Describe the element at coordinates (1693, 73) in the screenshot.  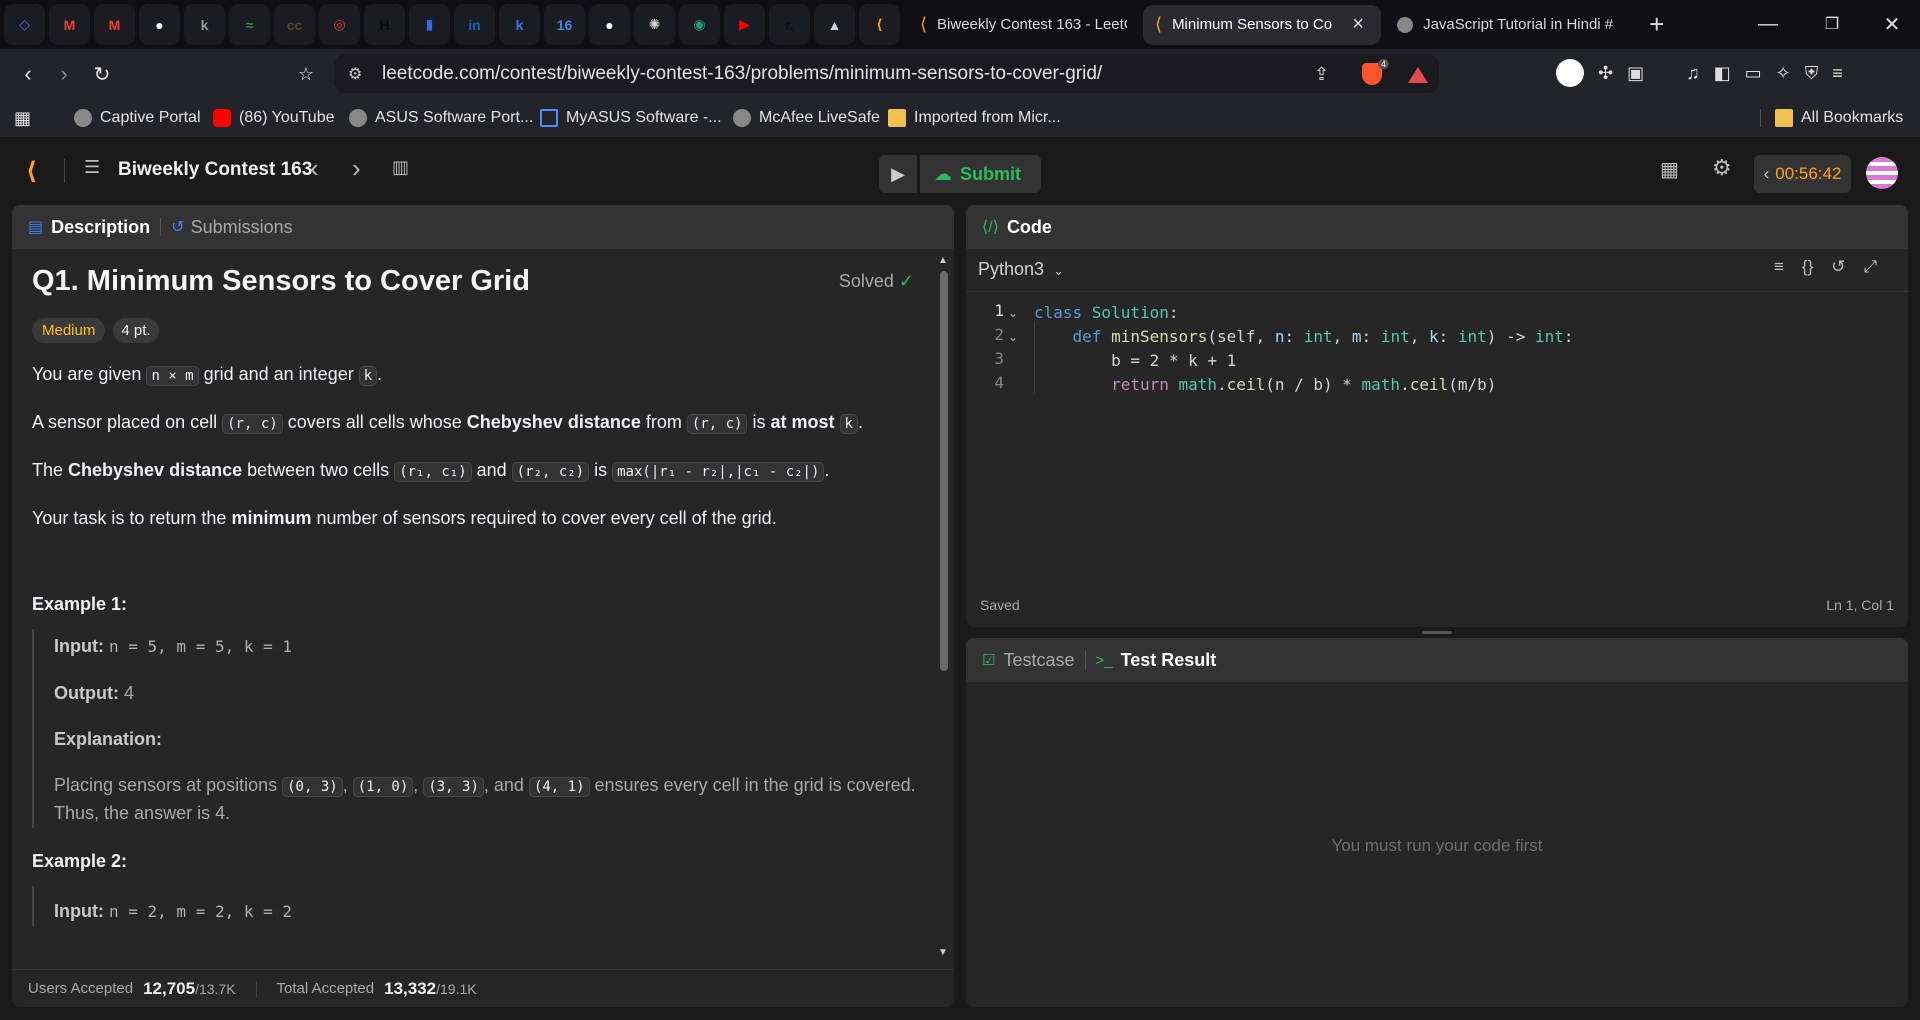
I see `music-icon: ♫` at that location.